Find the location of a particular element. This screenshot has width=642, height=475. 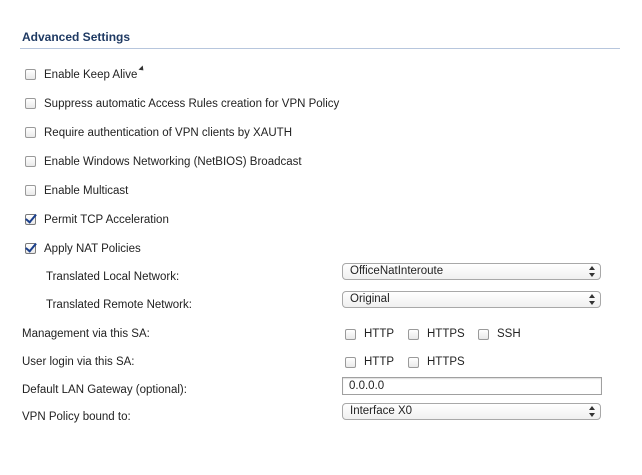

permit-tcp-acceleration-label: Permit TCP Acceleration is located at coordinates (106, 220).